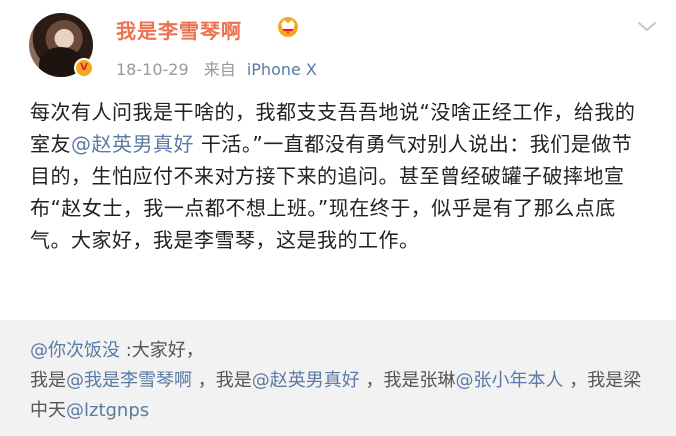 Image resolution: width=676 pixels, height=436 pixels. Describe the element at coordinates (407, 380) in the screenshot. I see `repost-text-part: ，我是张琳` at that location.